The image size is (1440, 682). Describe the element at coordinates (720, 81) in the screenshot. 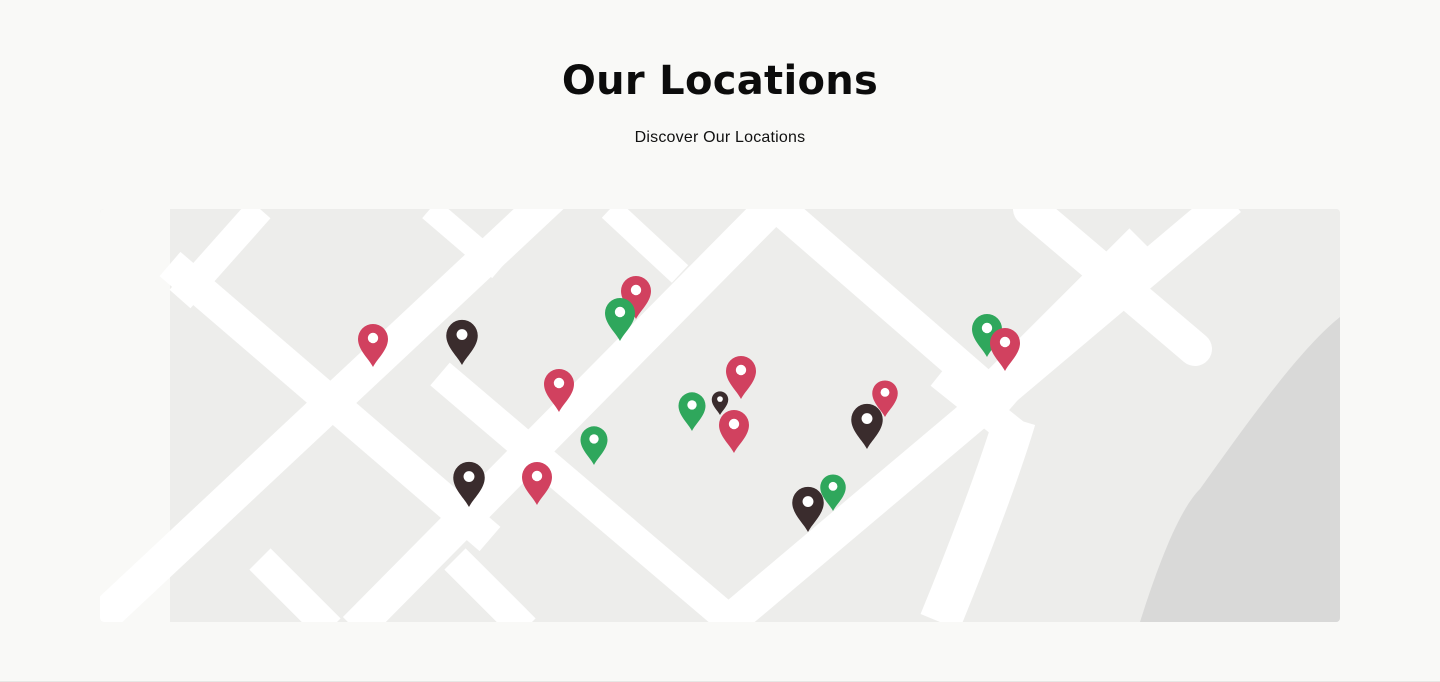

I see `page-title: Our Locations` at that location.